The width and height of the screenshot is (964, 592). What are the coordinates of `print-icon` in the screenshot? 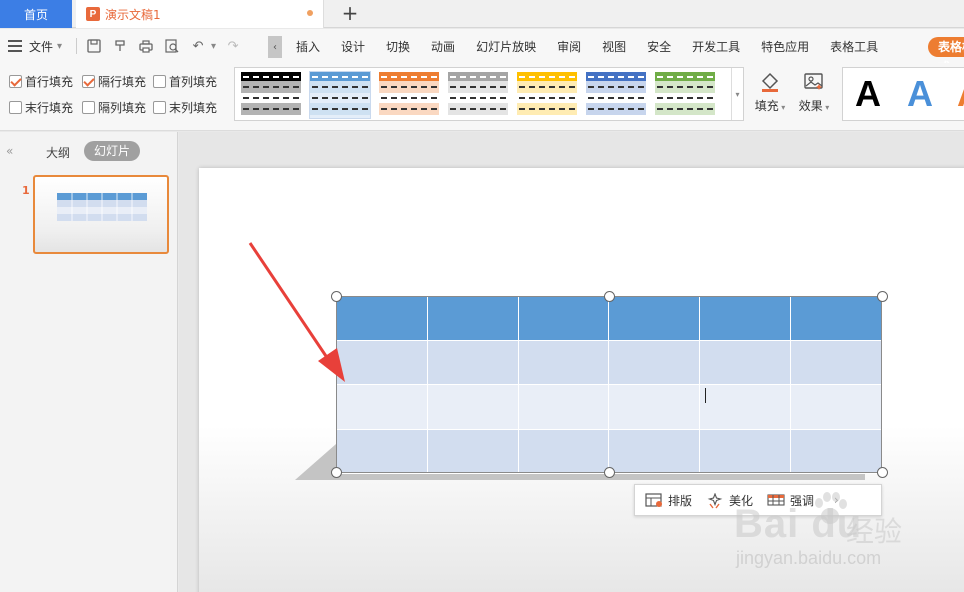 It's located at (146, 46).